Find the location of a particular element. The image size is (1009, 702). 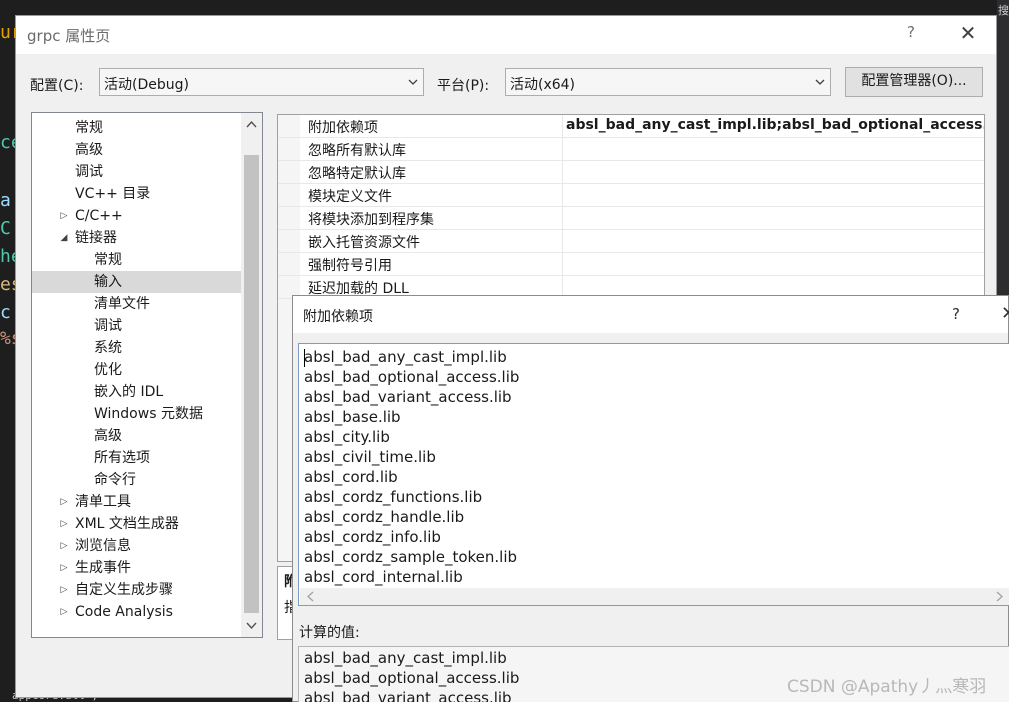

tree-item-label: 输入 is located at coordinates (108, 282).